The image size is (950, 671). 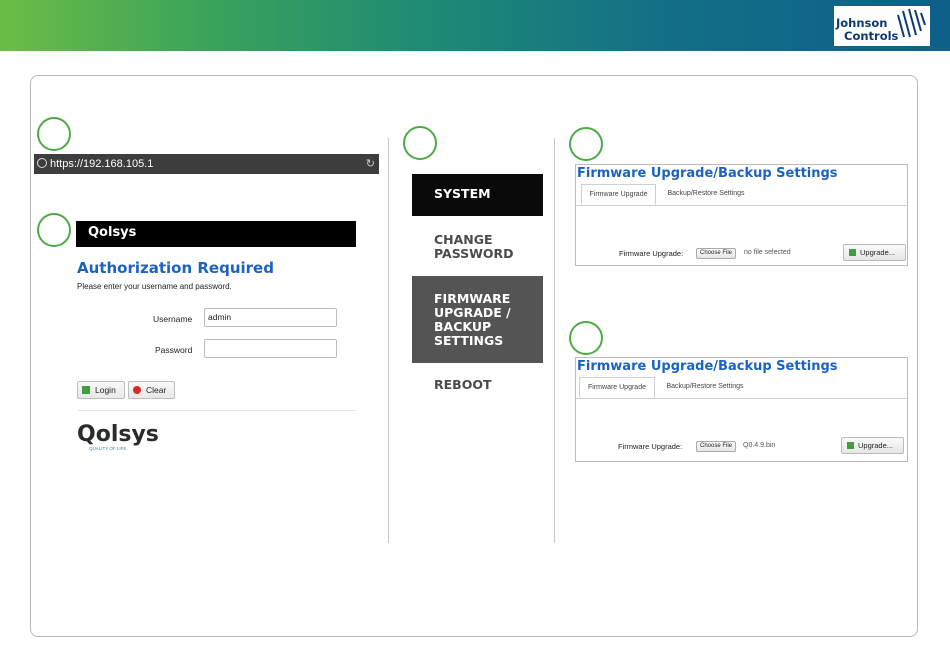 I want to click on menu-item-reboot: REBOOT, so click(x=477, y=388).